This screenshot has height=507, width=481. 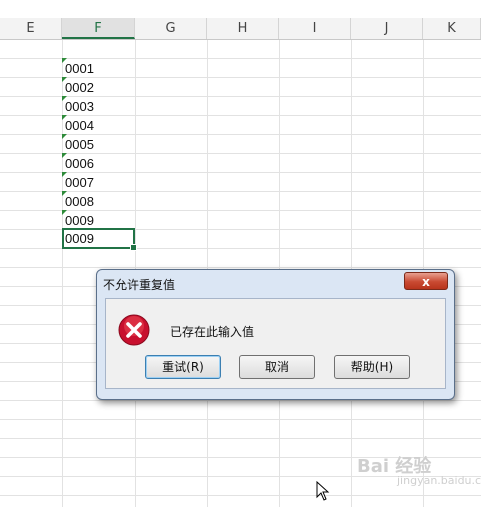 What do you see at coordinates (98, 181) in the screenshot?
I see `cell-f-7: 0007` at bounding box center [98, 181].